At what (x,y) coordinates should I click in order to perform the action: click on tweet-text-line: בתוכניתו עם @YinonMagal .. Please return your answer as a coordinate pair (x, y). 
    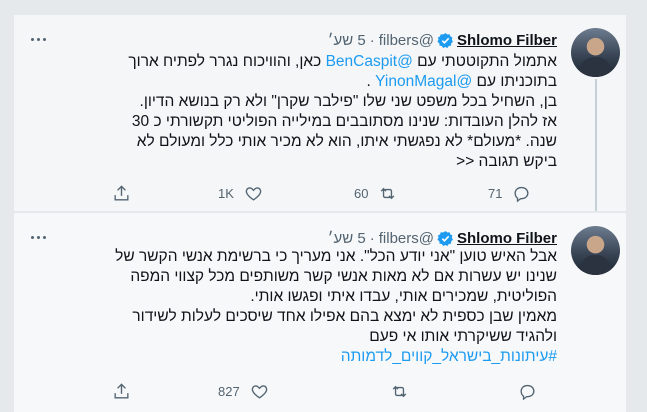
    Looking at the image, I should click on (461, 81).